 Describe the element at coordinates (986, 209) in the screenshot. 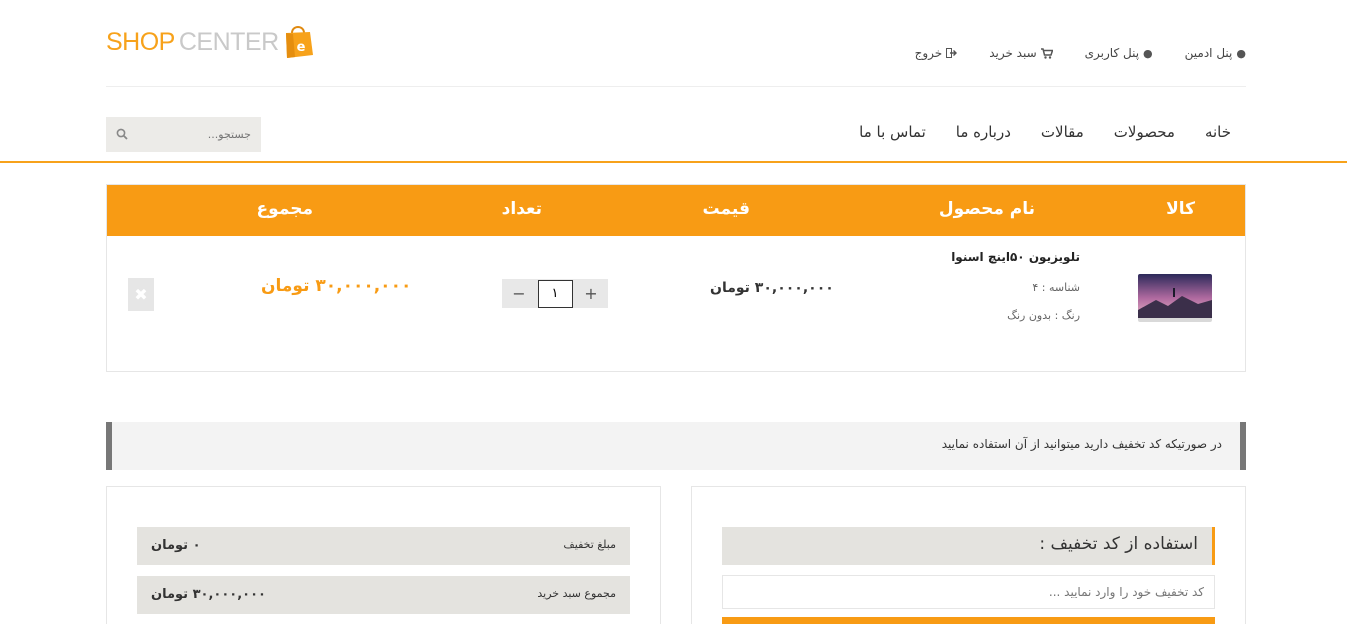

I see `header-name: نام محصول` at that location.